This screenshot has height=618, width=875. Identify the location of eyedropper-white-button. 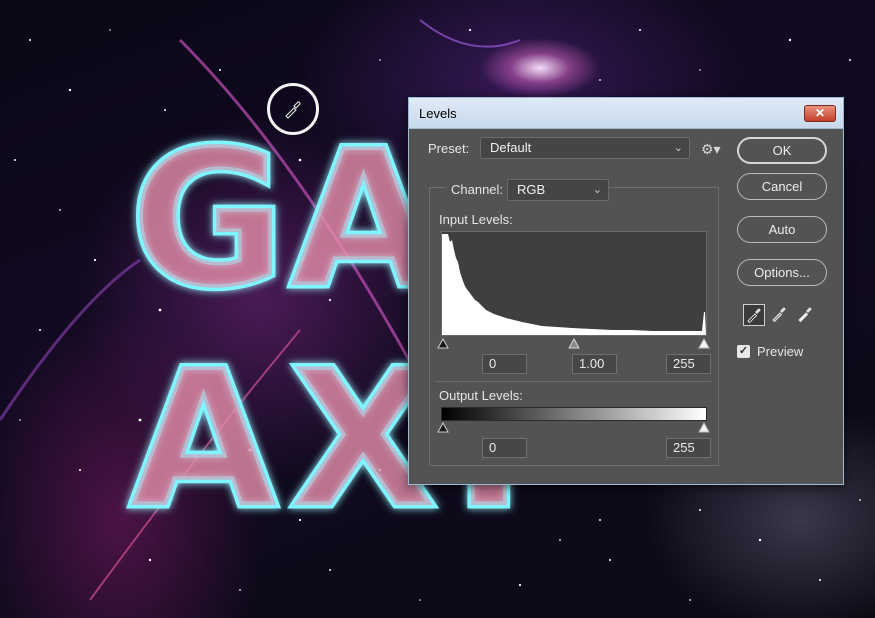
(806, 315).